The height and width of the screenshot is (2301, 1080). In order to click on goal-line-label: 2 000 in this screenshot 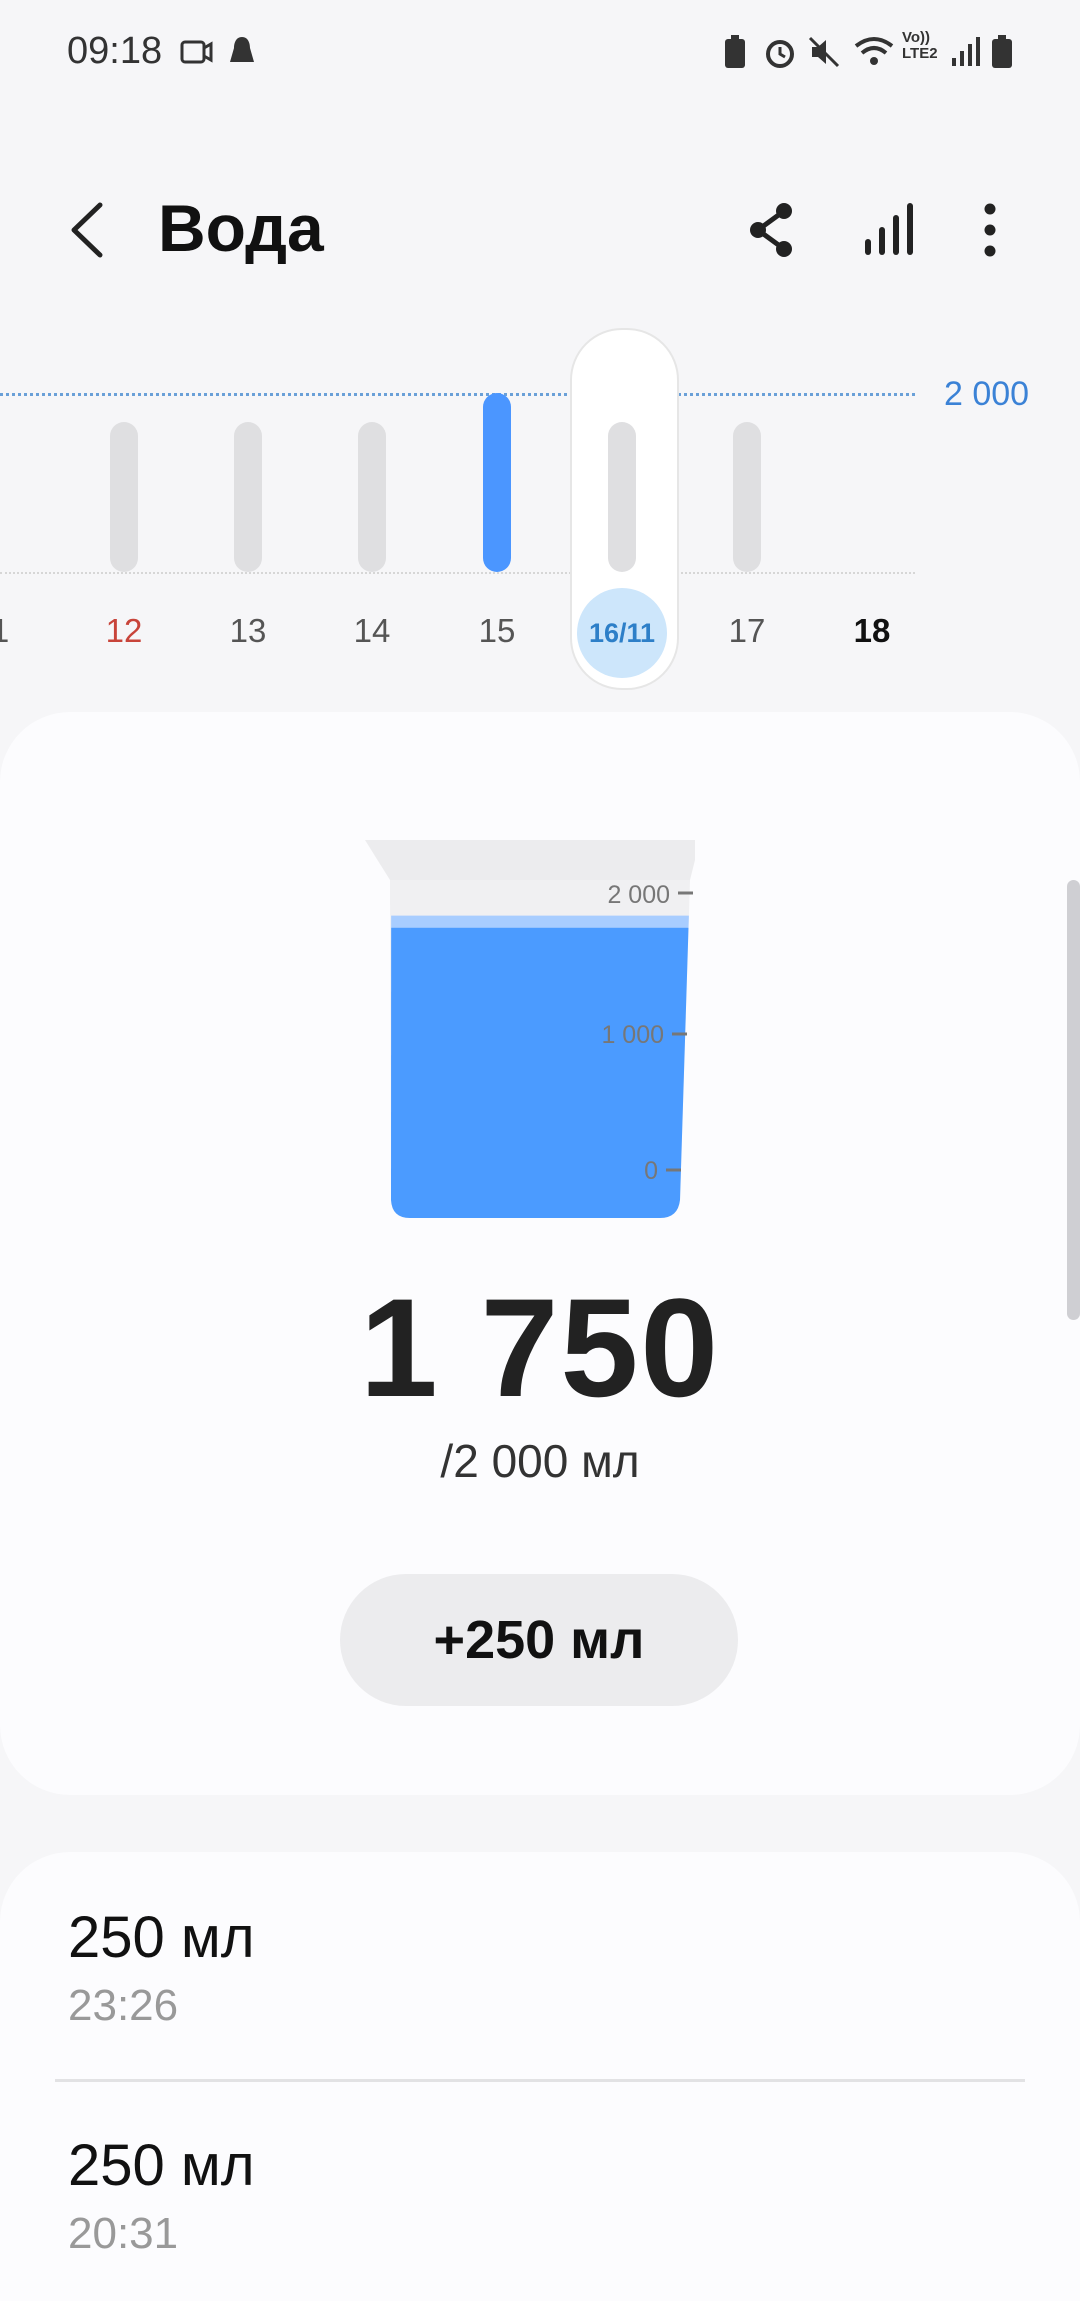, I will do `click(987, 394)`.